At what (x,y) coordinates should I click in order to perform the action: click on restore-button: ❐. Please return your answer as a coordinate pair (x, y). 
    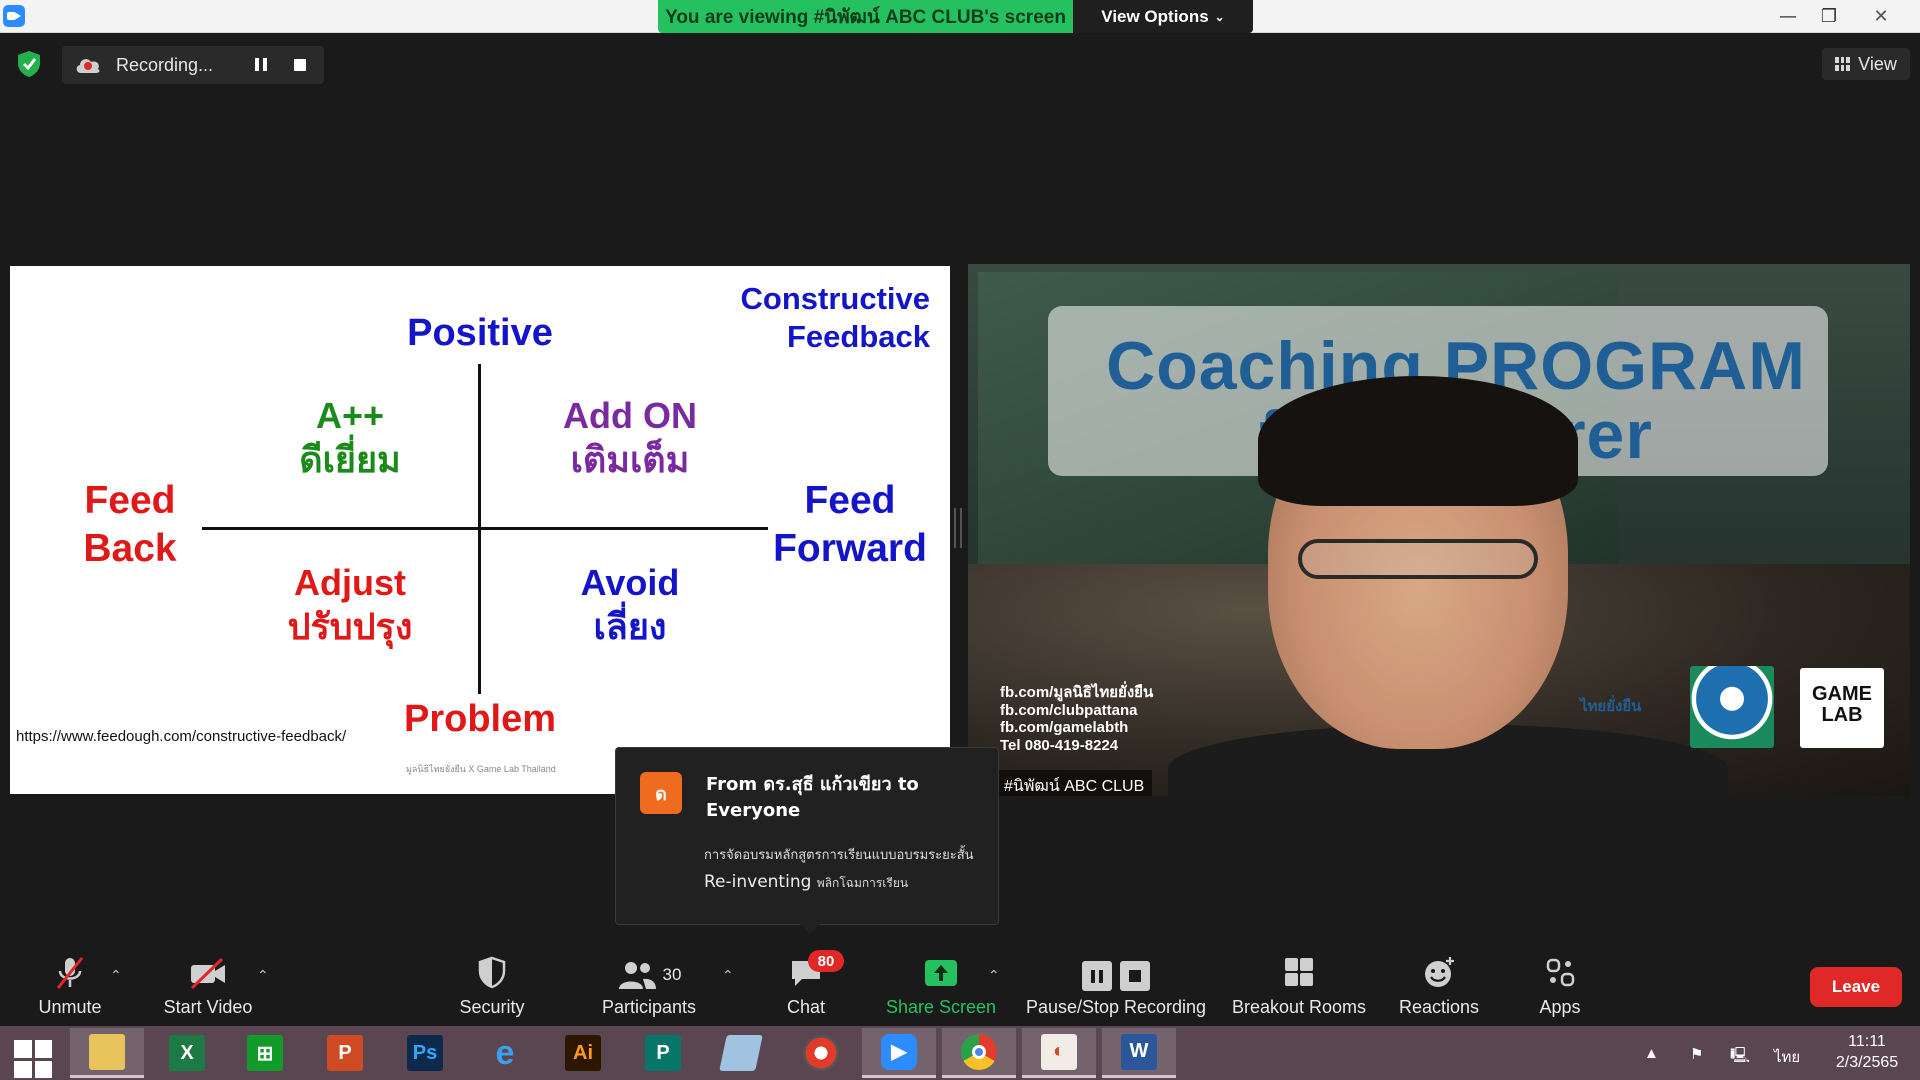
    Looking at the image, I should click on (1829, 16).